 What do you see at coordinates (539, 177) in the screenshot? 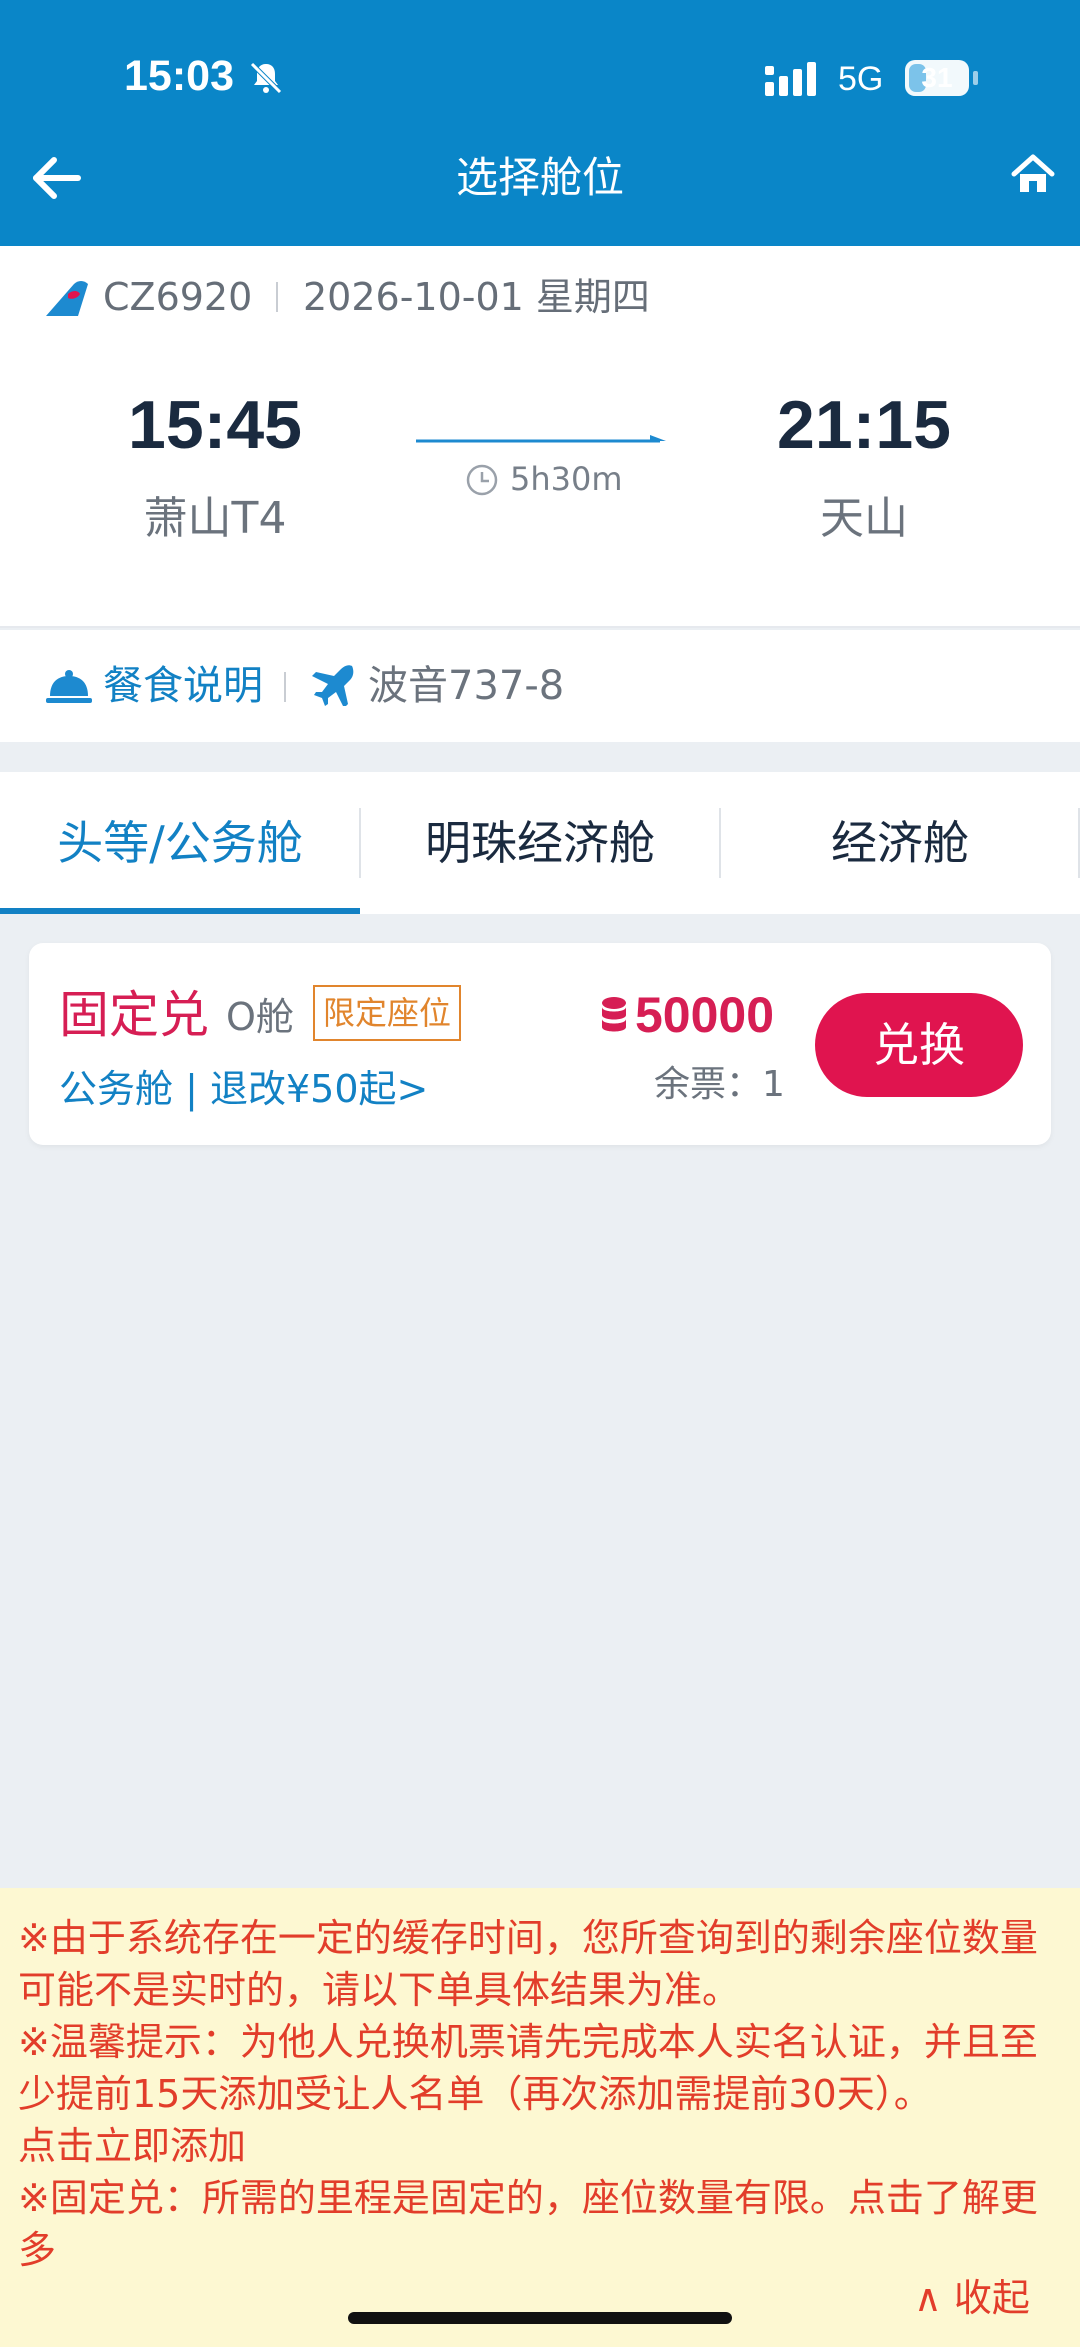
I see `page-title: 选择舱位` at bounding box center [539, 177].